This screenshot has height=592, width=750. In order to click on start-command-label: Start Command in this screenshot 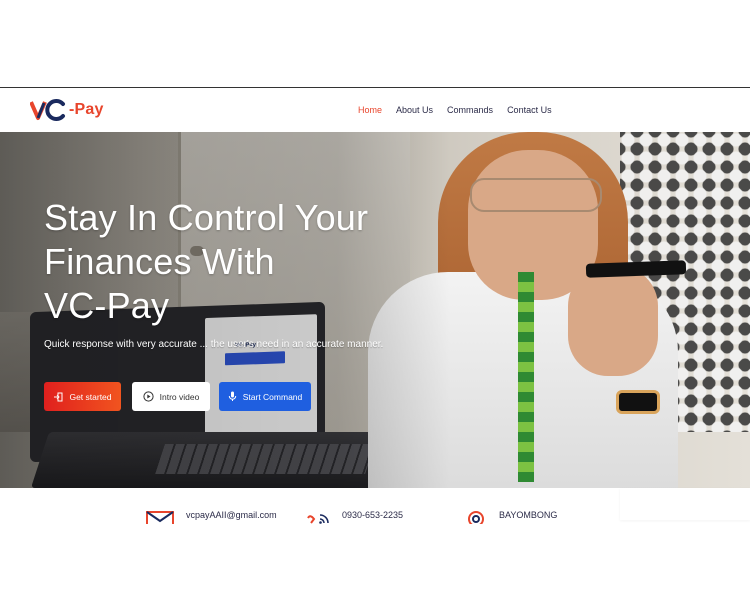, I will do `click(272, 396)`.